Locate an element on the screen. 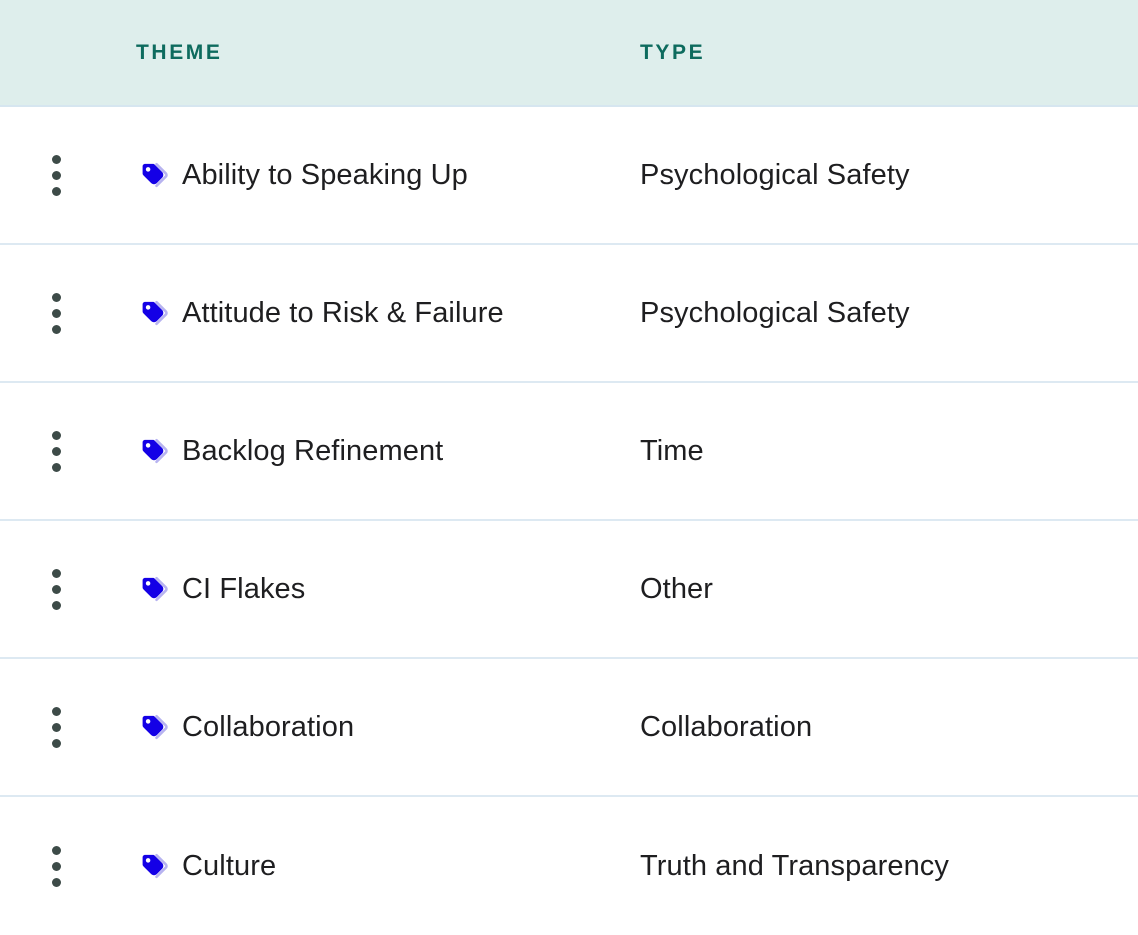 The image size is (1138, 935). table-cell-type: Time is located at coordinates (889, 451).